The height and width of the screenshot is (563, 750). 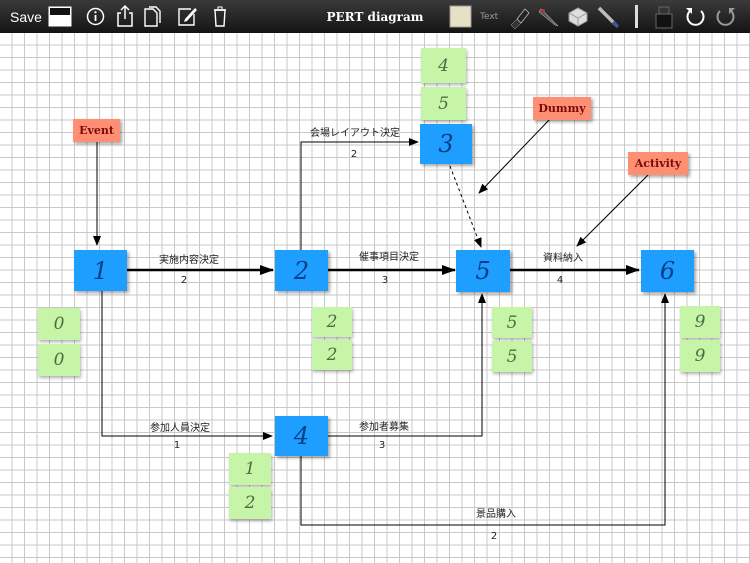 What do you see at coordinates (332, 322) in the screenshot?
I see `note-2-earliest: 2` at bounding box center [332, 322].